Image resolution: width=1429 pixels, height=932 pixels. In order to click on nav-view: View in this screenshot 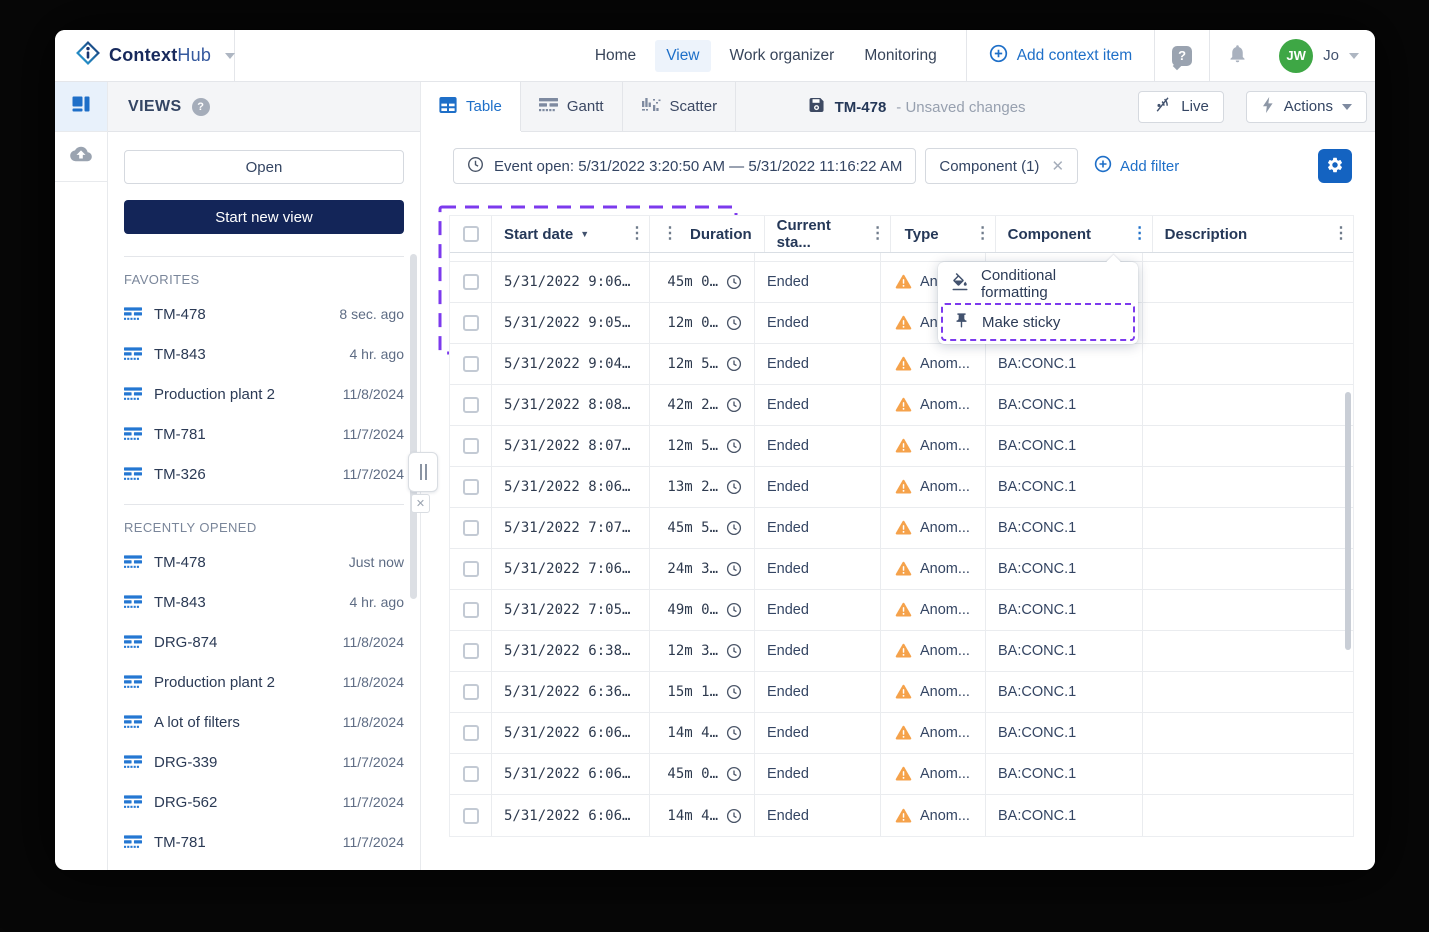, I will do `click(683, 55)`.